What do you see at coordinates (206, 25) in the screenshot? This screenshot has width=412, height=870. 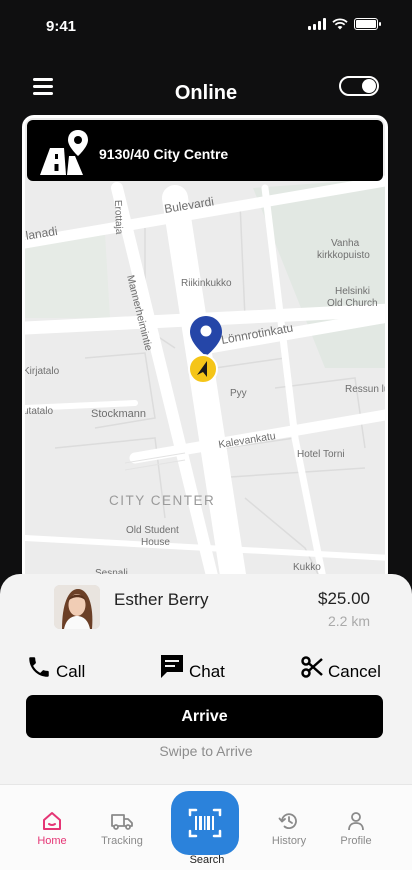 I see `status-bar: 9:41` at bounding box center [206, 25].